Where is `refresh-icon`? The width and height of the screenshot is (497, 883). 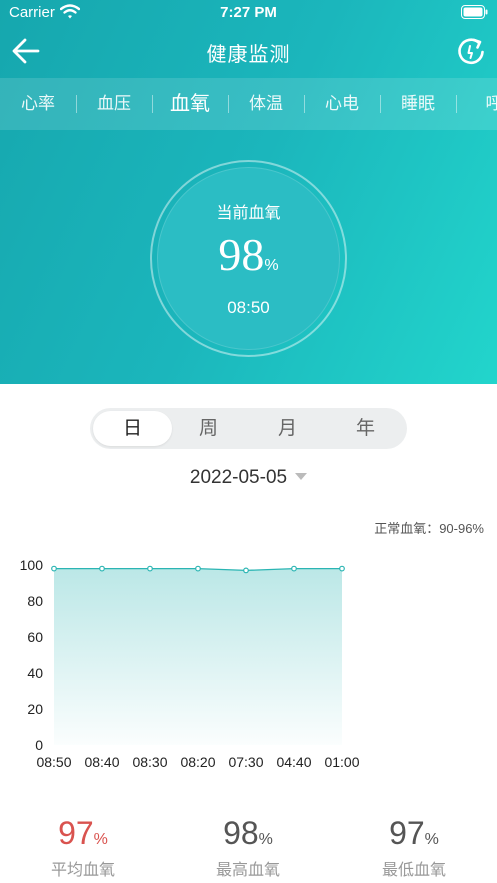 refresh-icon is located at coordinates (471, 52).